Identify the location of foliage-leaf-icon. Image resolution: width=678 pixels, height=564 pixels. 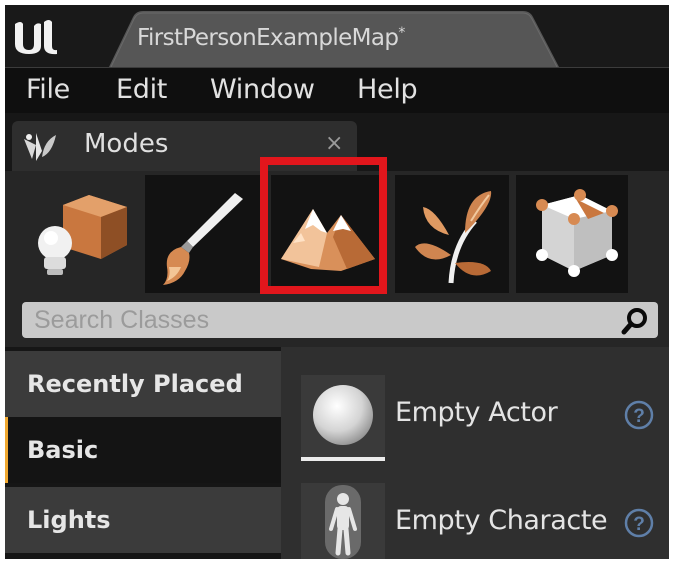
(453, 237).